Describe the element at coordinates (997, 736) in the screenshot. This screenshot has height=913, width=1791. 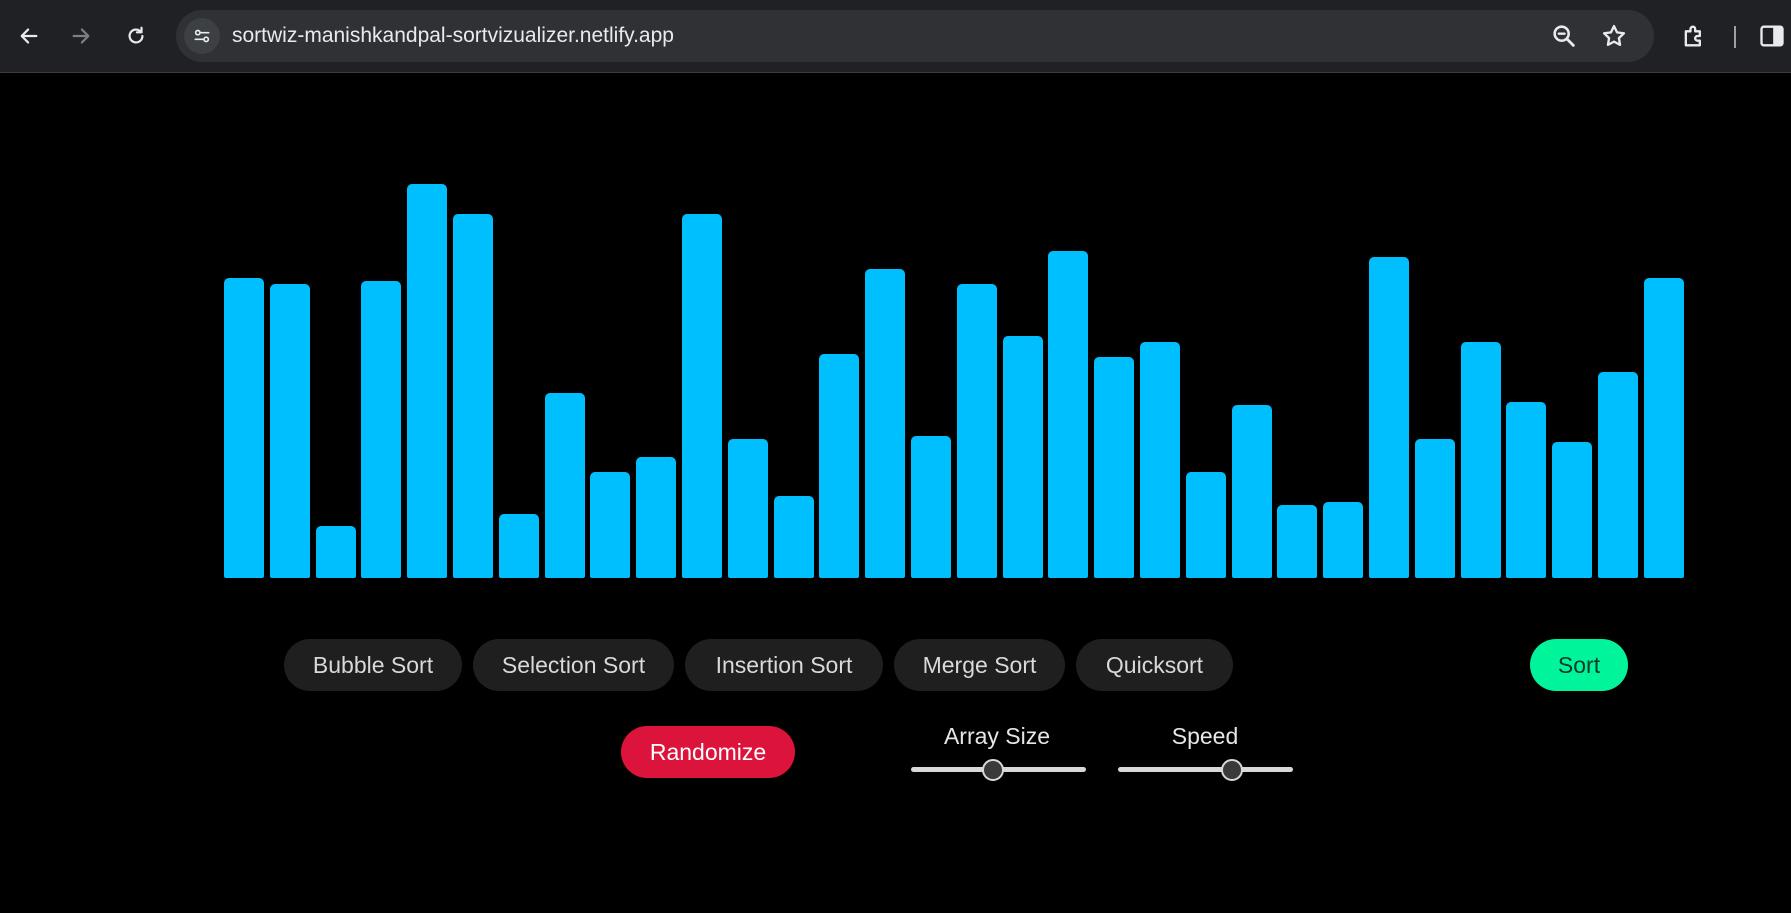
I see `array-size-label: Array Size` at that location.